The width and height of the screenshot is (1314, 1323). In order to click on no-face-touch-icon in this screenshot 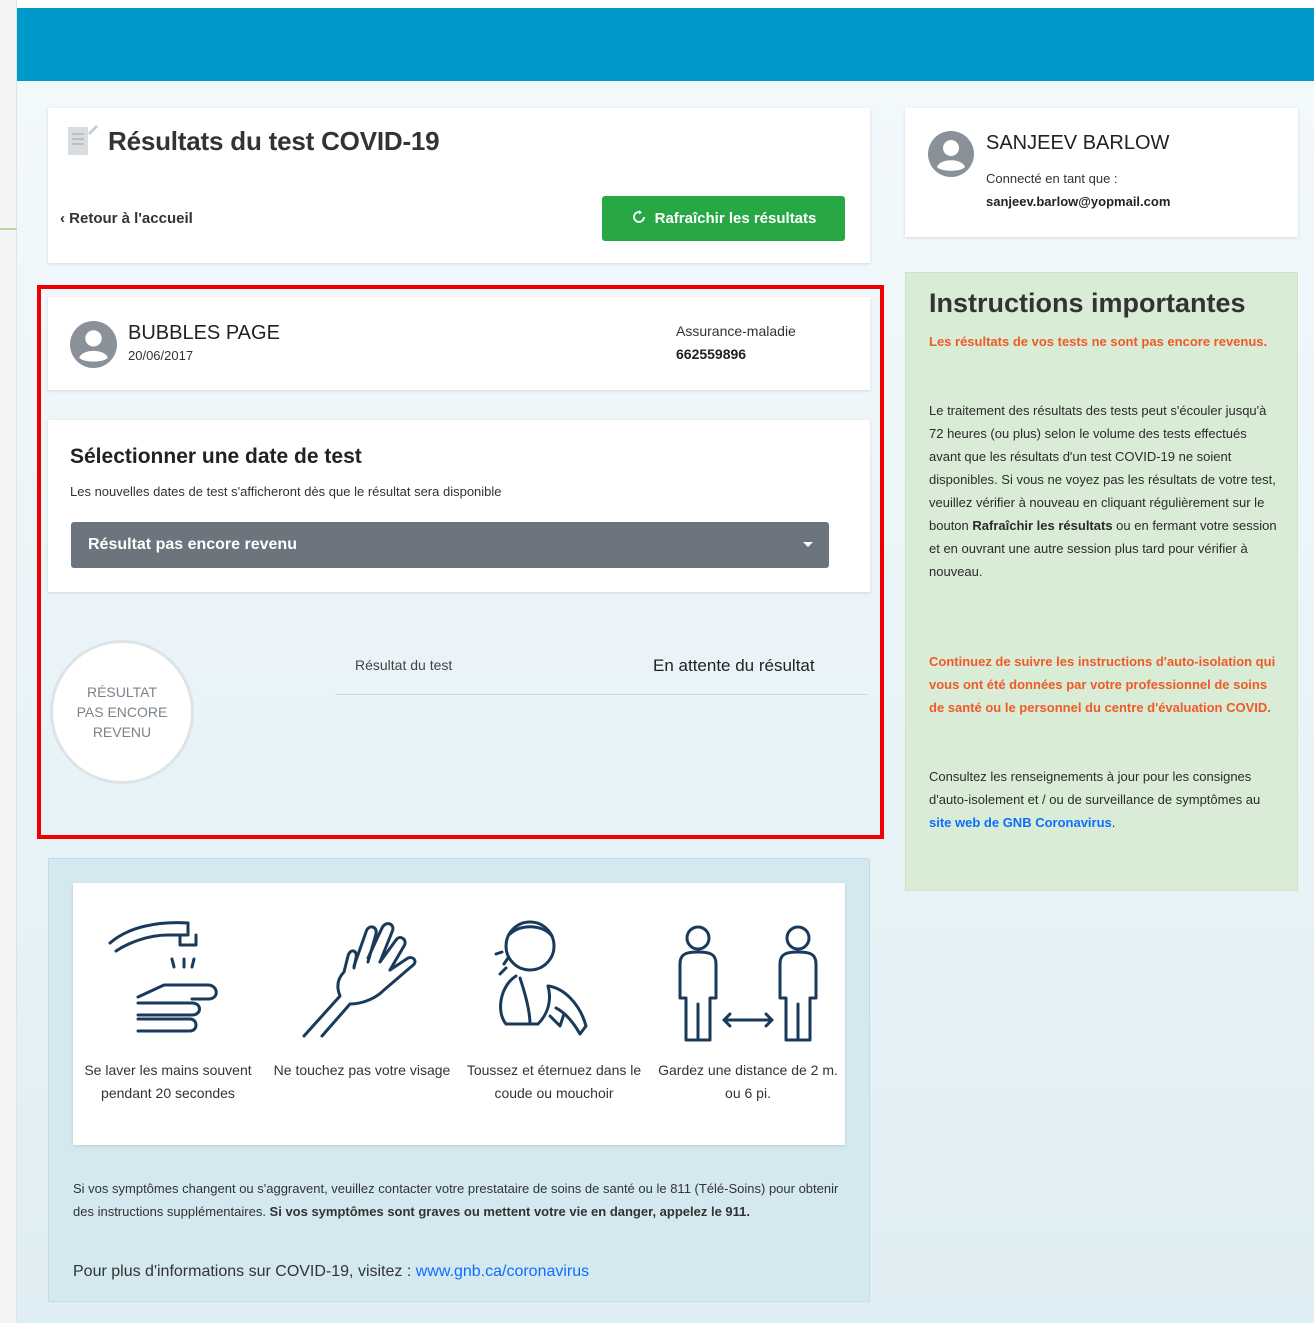, I will do `click(362, 980)`.